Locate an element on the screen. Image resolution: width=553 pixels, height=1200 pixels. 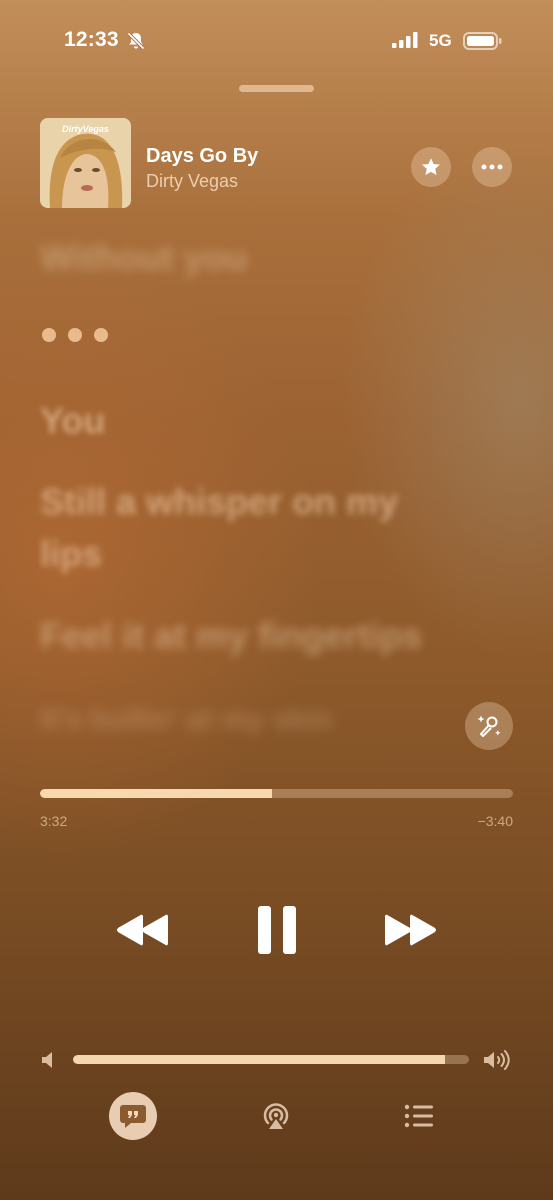
rewind-icon is located at coordinates (143, 930).